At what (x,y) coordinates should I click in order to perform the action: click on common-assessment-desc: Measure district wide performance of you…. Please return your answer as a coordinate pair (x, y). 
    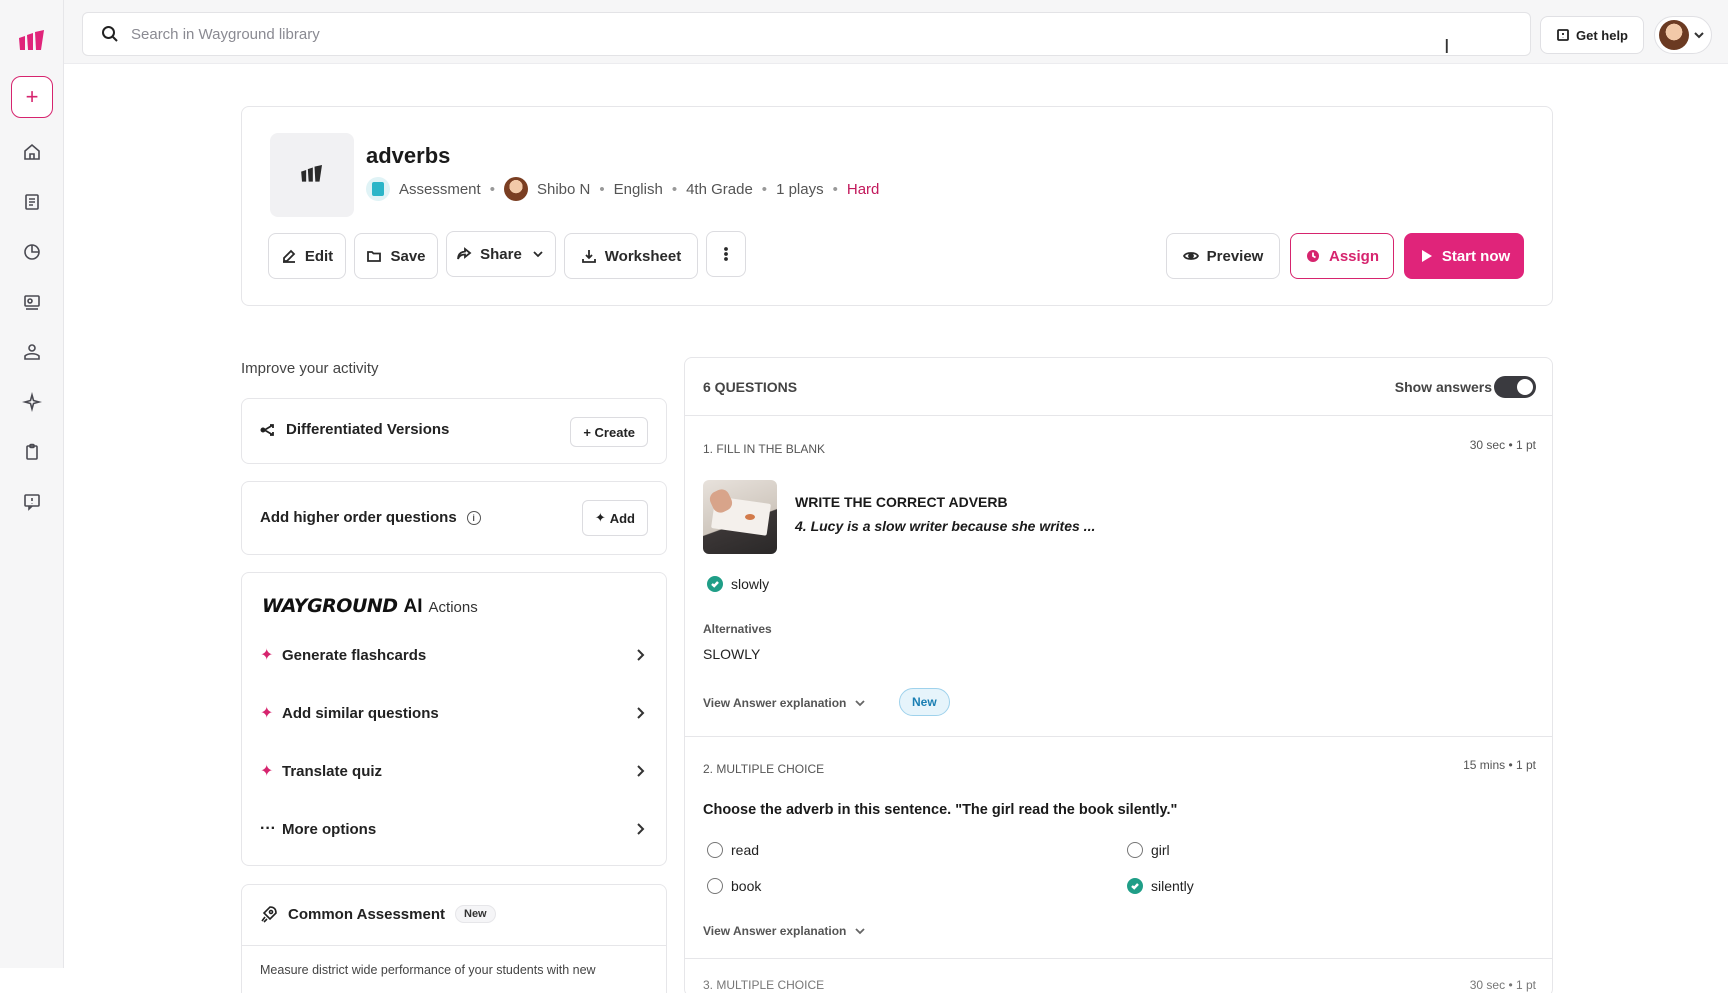
    Looking at the image, I should click on (428, 970).